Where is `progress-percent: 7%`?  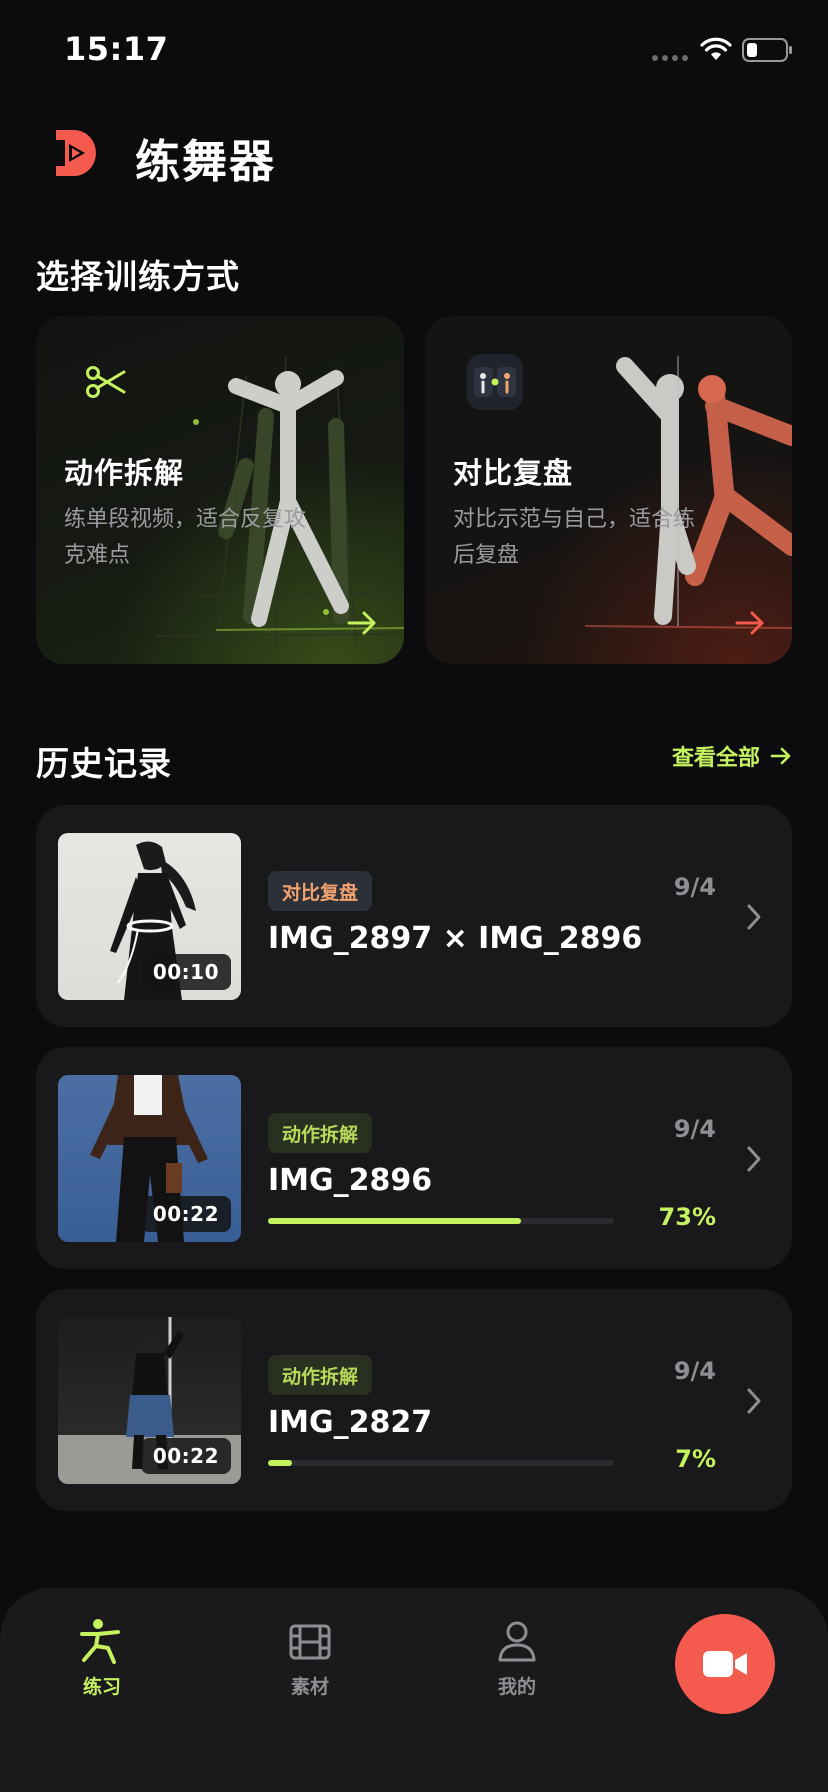 progress-percent: 7% is located at coordinates (695, 1459).